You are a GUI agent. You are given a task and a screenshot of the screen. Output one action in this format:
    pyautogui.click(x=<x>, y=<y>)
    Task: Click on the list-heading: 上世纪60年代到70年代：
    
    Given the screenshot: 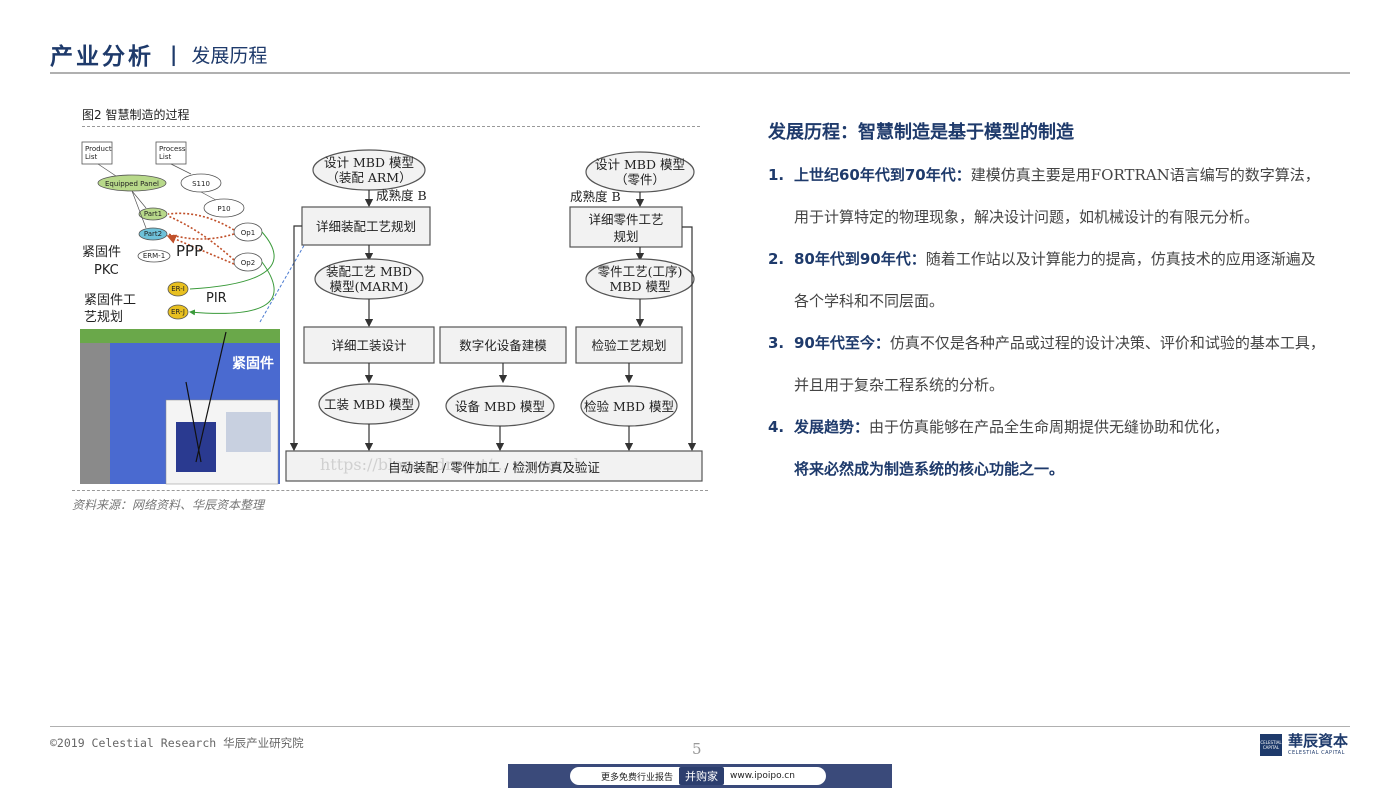 What is the action you would take?
    pyautogui.click(x=882, y=175)
    